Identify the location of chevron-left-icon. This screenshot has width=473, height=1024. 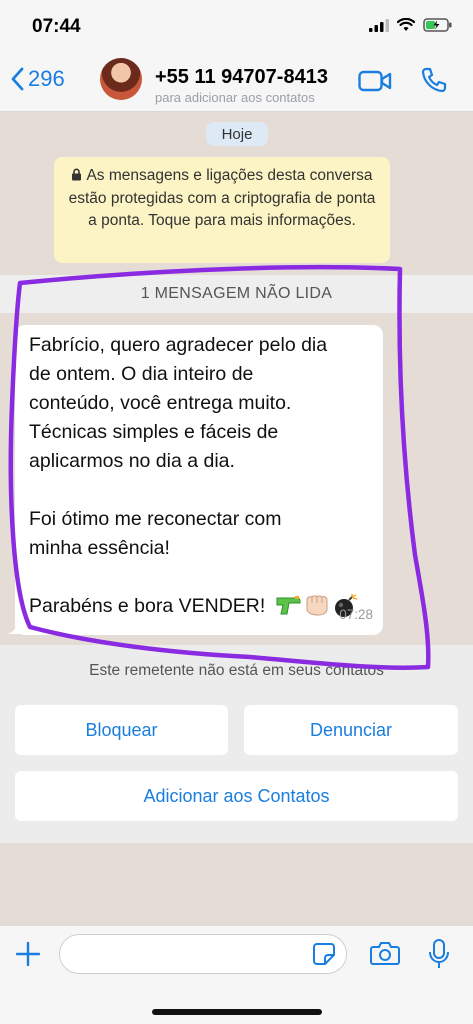
(17, 79).